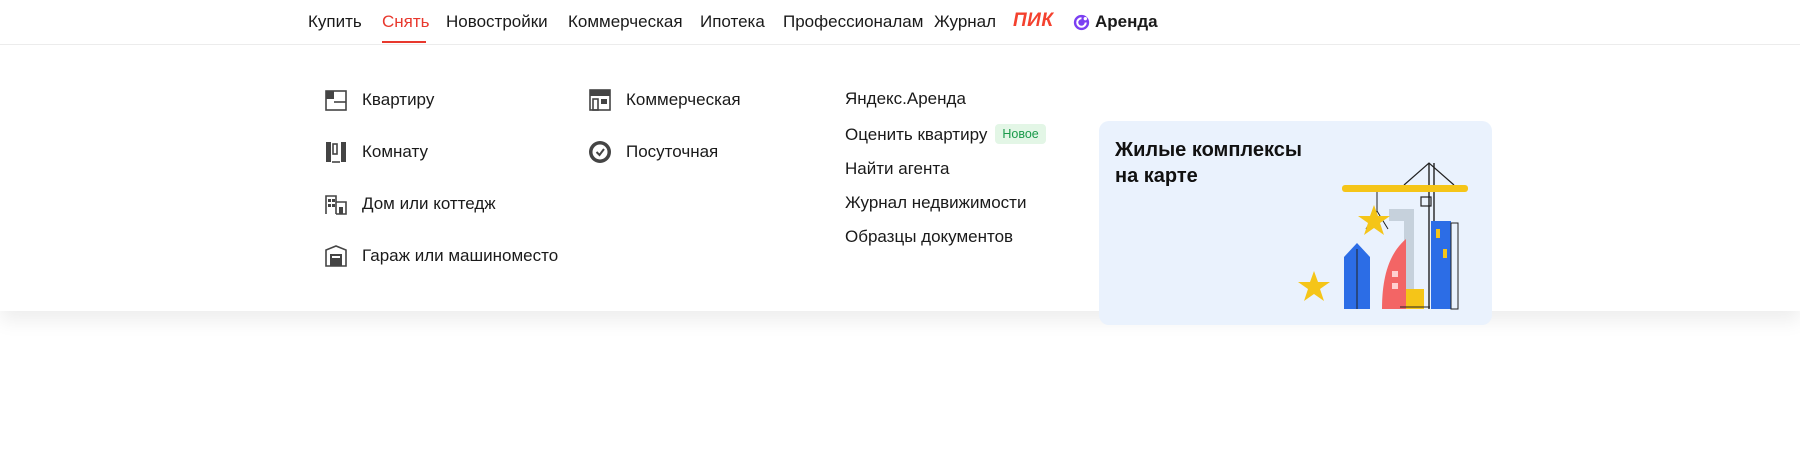  I want to click on menu-item-garage: Гараж или машиноместо, so click(441, 256).